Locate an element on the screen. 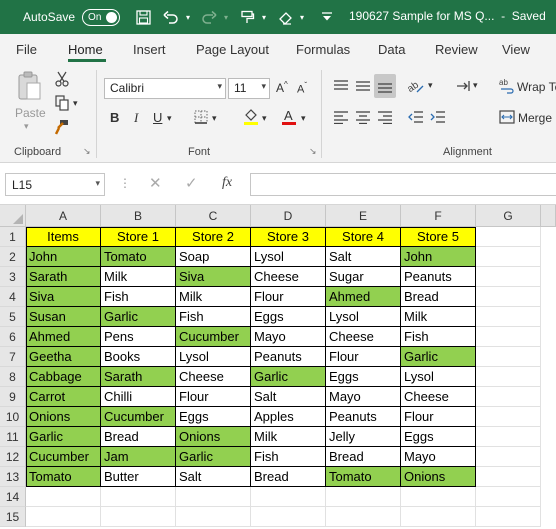  cell-f11: Eggs is located at coordinates (438, 437).